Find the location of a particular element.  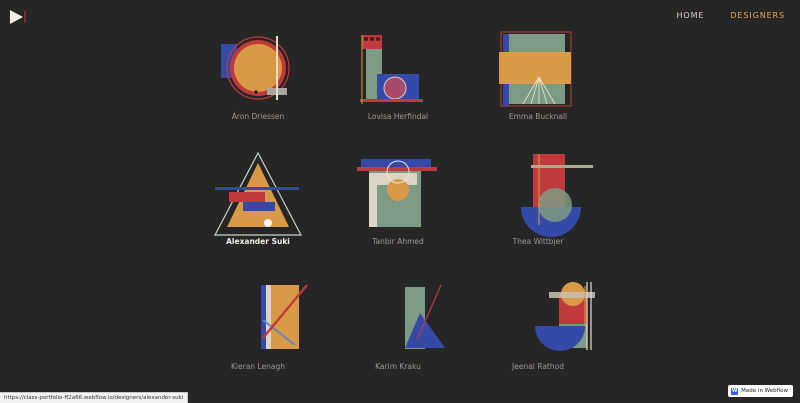

designer-name: Alexander Suki is located at coordinates (258, 241).